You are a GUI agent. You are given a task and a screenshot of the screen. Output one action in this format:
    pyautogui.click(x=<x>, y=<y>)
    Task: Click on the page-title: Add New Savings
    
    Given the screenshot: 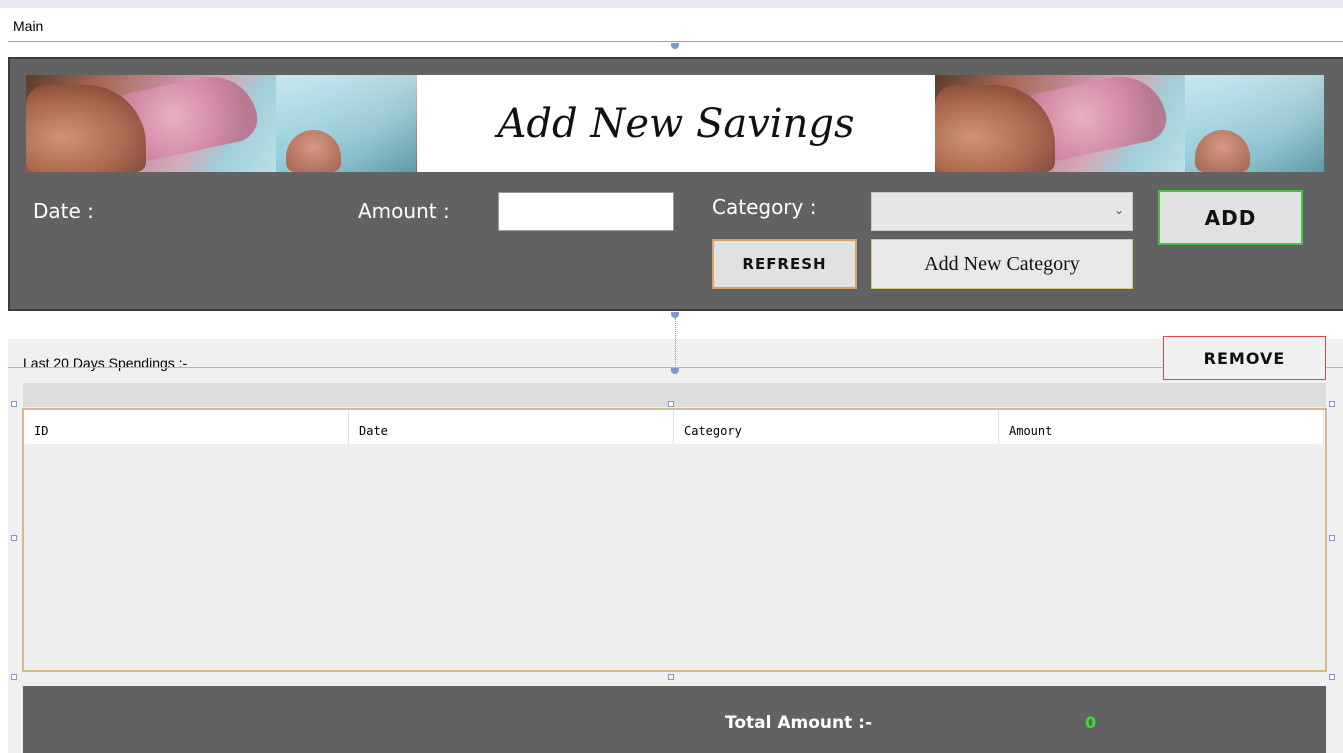 What is the action you would take?
    pyautogui.click(x=676, y=123)
    